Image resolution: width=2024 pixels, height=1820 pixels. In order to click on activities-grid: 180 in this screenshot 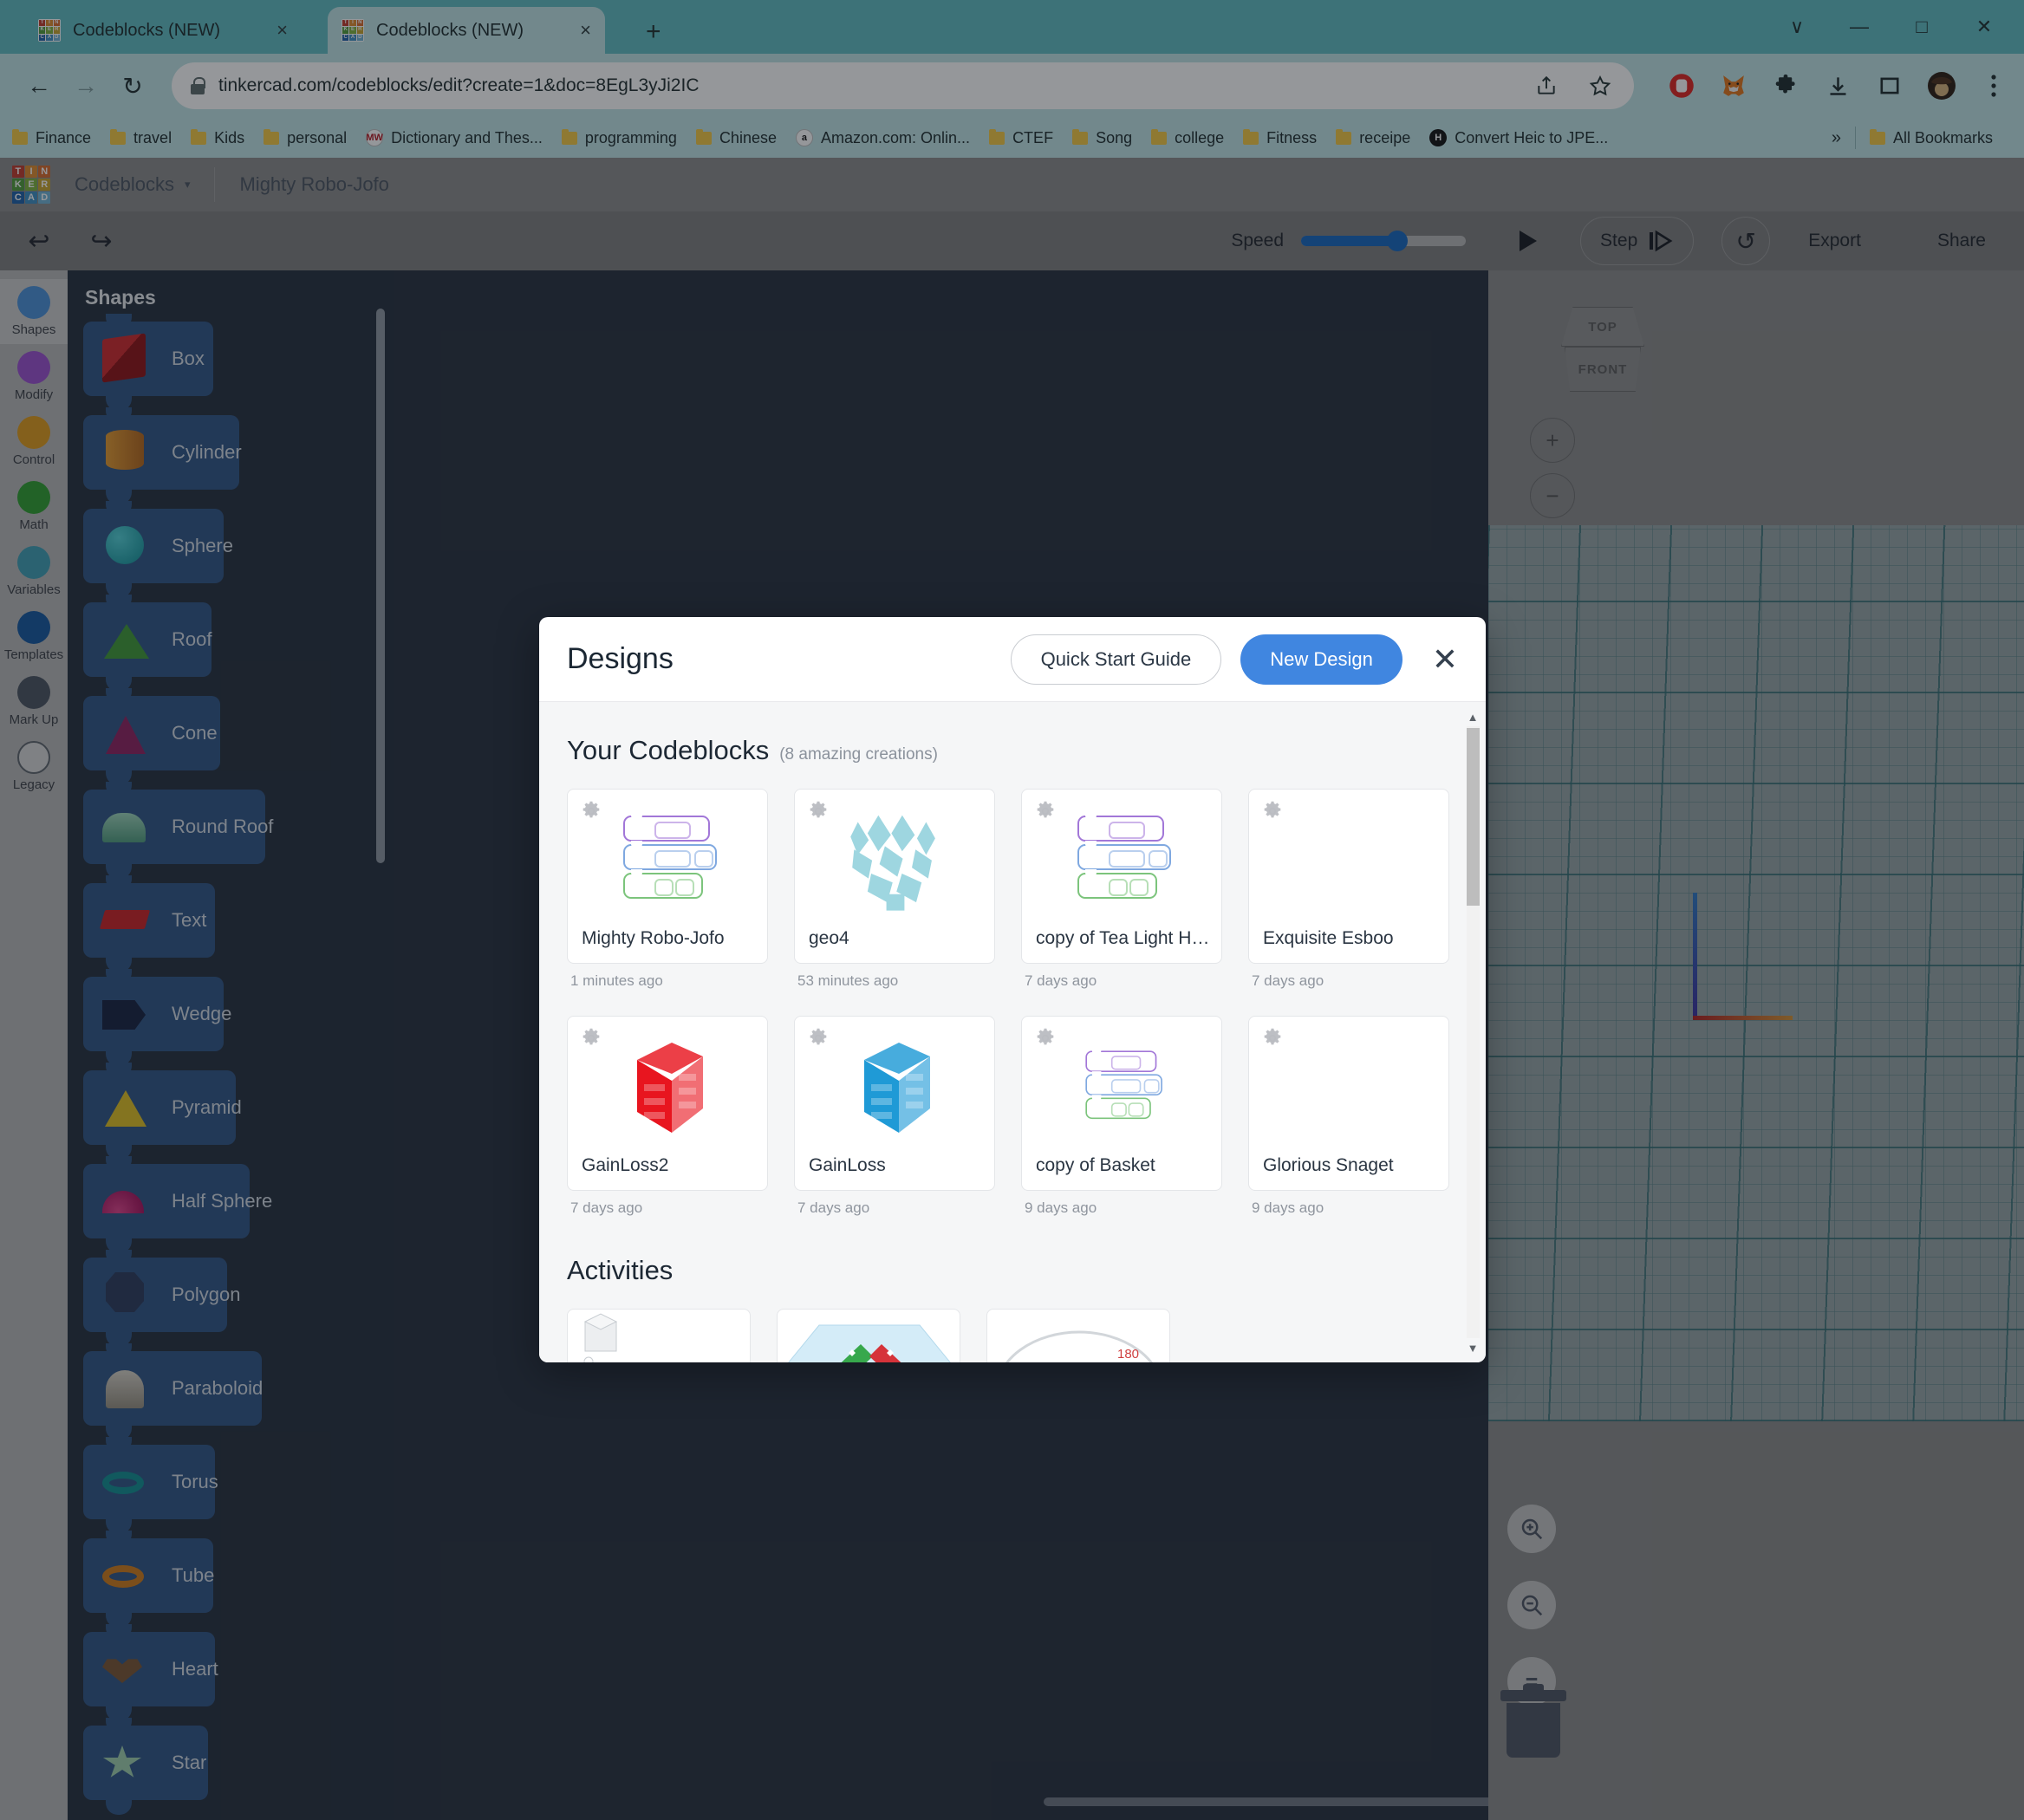, I will do `click(1012, 1335)`.